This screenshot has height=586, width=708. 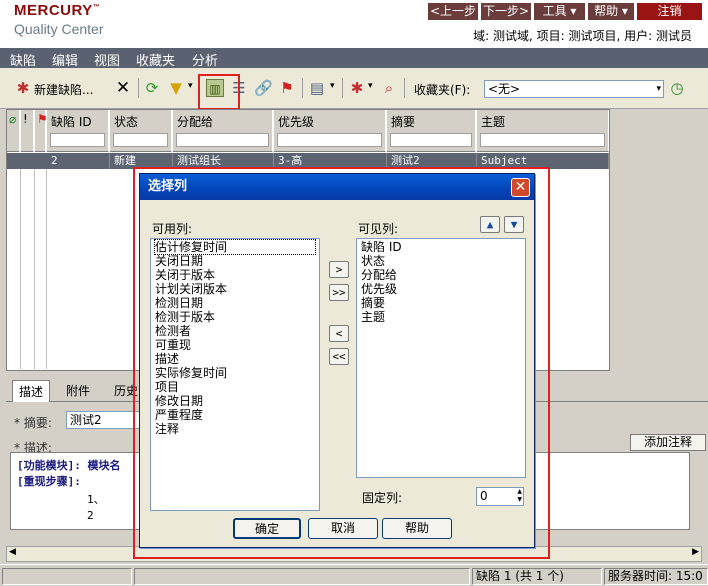 I want to click on spinner-arrows-icon: ▲ ▼, so click(x=519, y=496).